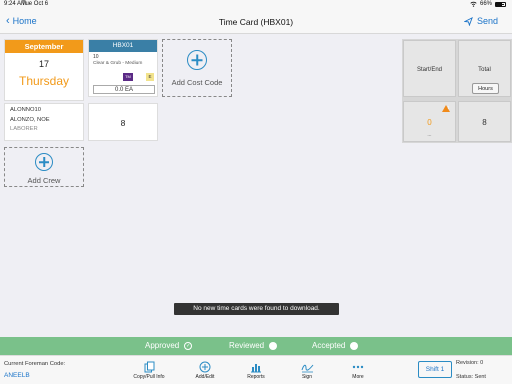  What do you see at coordinates (35, 4) in the screenshot?
I see `status-date: Tue Oct 6` at bounding box center [35, 4].